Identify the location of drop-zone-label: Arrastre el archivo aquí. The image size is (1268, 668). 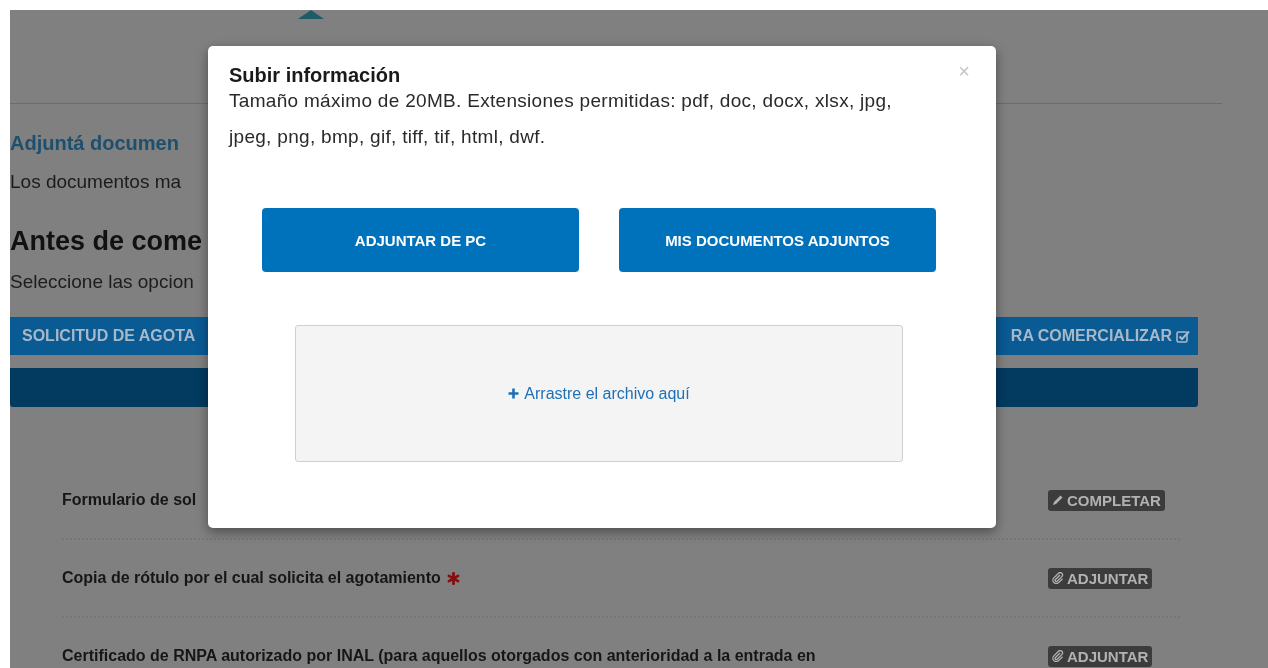
(599, 393).